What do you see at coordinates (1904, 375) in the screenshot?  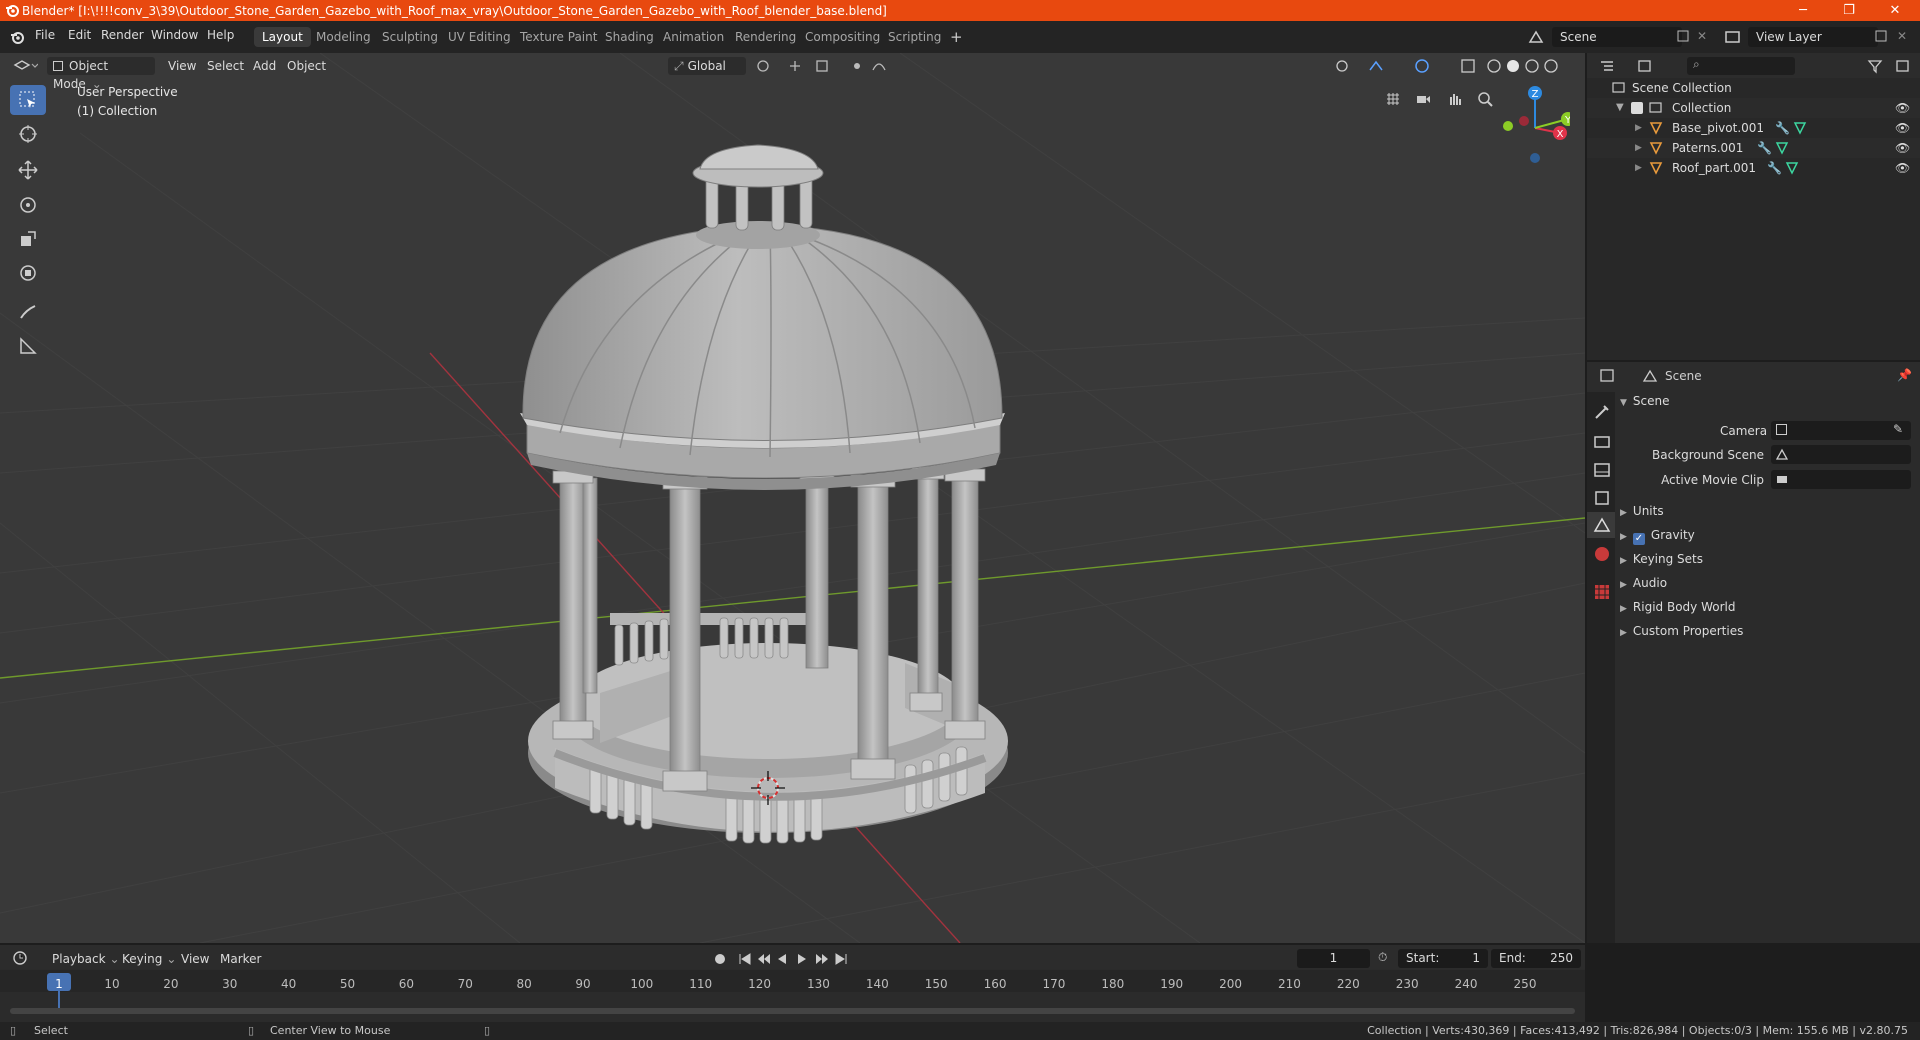 I see `pin-icon: 📌` at bounding box center [1904, 375].